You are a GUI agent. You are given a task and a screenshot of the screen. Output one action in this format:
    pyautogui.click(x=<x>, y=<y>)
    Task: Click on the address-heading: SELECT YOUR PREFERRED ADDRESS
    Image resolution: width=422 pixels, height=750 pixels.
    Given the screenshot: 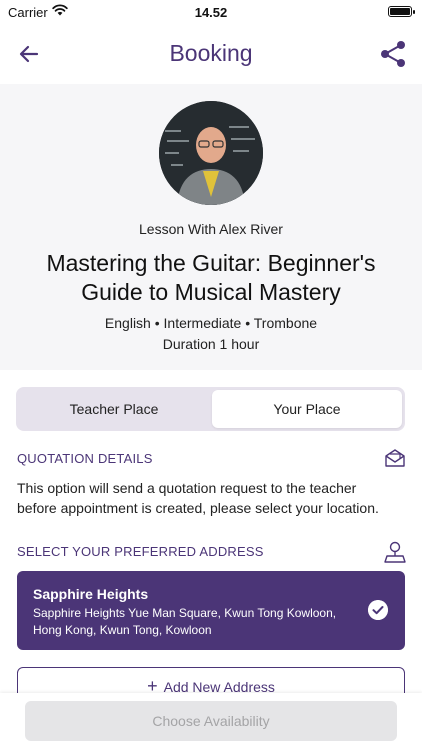 What is the action you would take?
    pyautogui.click(x=140, y=551)
    